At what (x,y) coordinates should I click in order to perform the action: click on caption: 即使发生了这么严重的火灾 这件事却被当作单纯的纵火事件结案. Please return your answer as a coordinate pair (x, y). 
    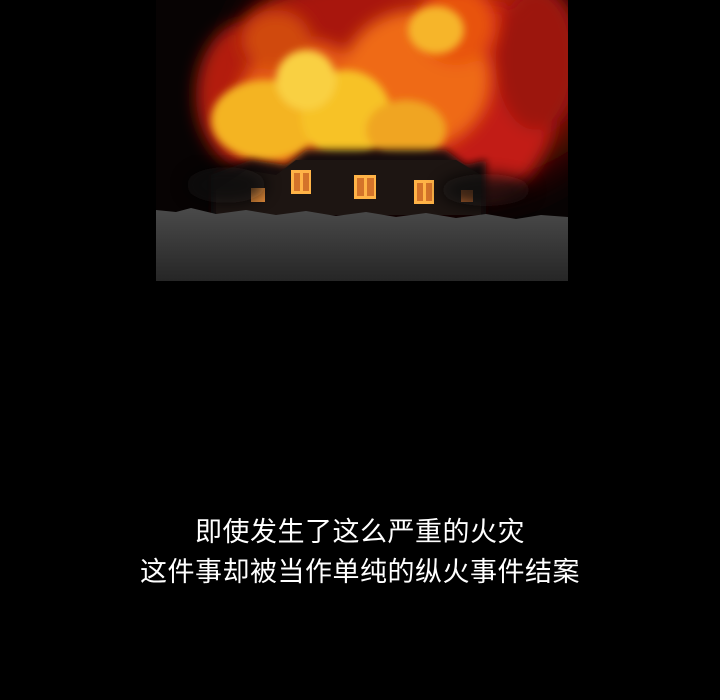
    Looking at the image, I should click on (360, 553).